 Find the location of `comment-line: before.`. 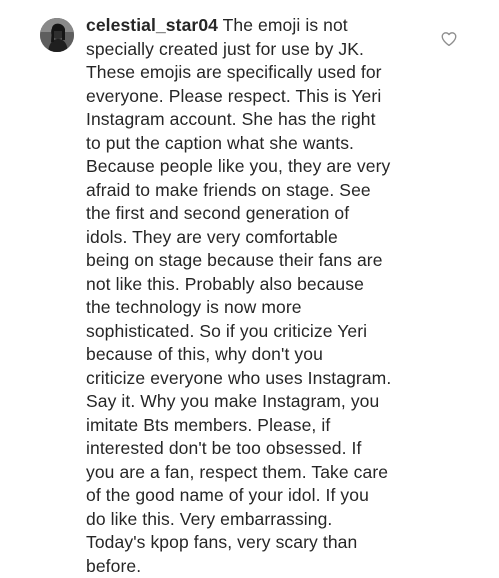

comment-line: before. is located at coordinates (258, 566).